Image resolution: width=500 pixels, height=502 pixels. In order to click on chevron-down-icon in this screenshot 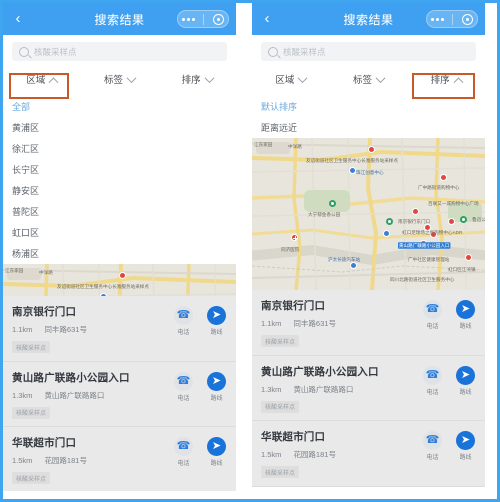, I will do `click(302, 77)`.